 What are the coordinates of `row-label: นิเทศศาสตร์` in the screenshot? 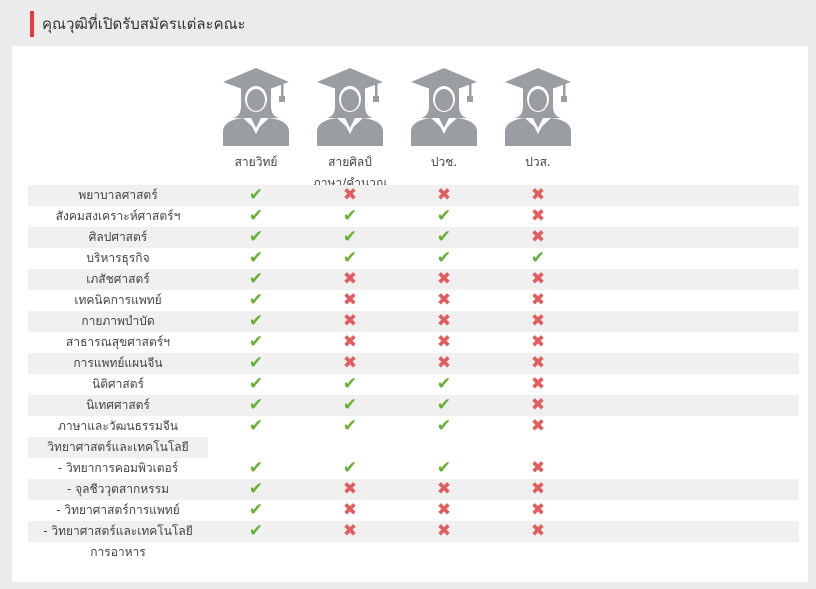 It's located at (118, 405).